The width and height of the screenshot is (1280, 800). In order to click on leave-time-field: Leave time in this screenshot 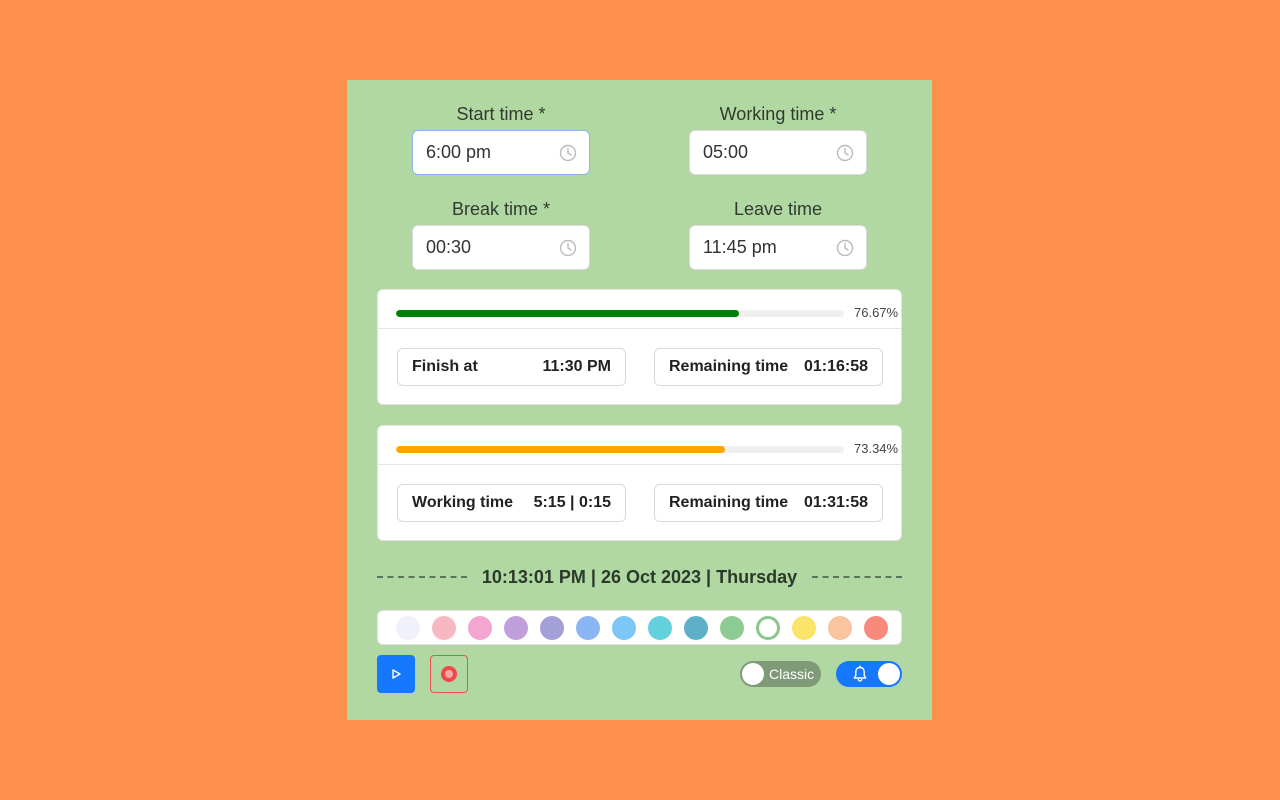, I will do `click(778, 233)`.